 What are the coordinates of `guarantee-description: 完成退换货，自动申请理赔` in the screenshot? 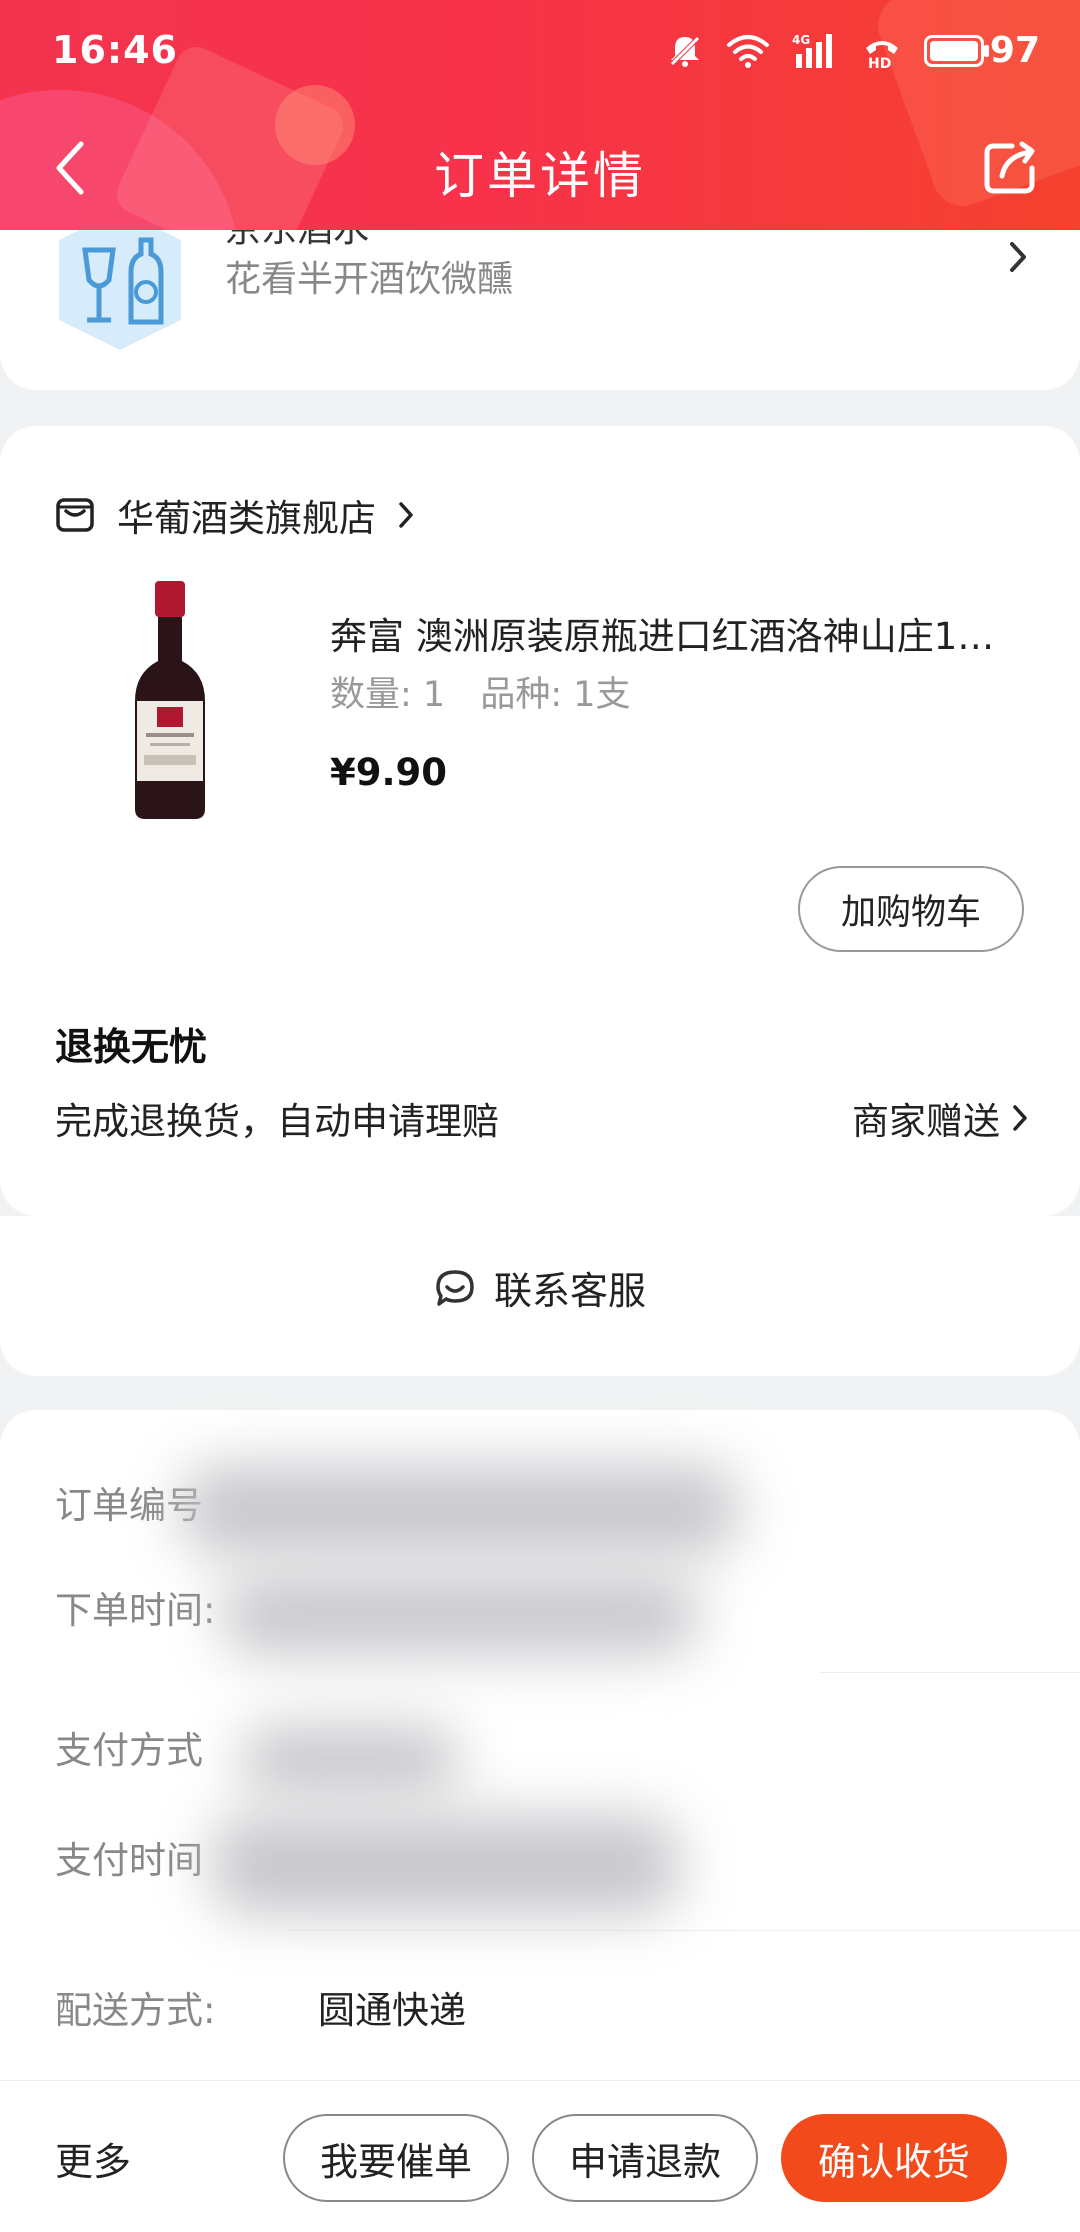 It's located at (277, 1121).